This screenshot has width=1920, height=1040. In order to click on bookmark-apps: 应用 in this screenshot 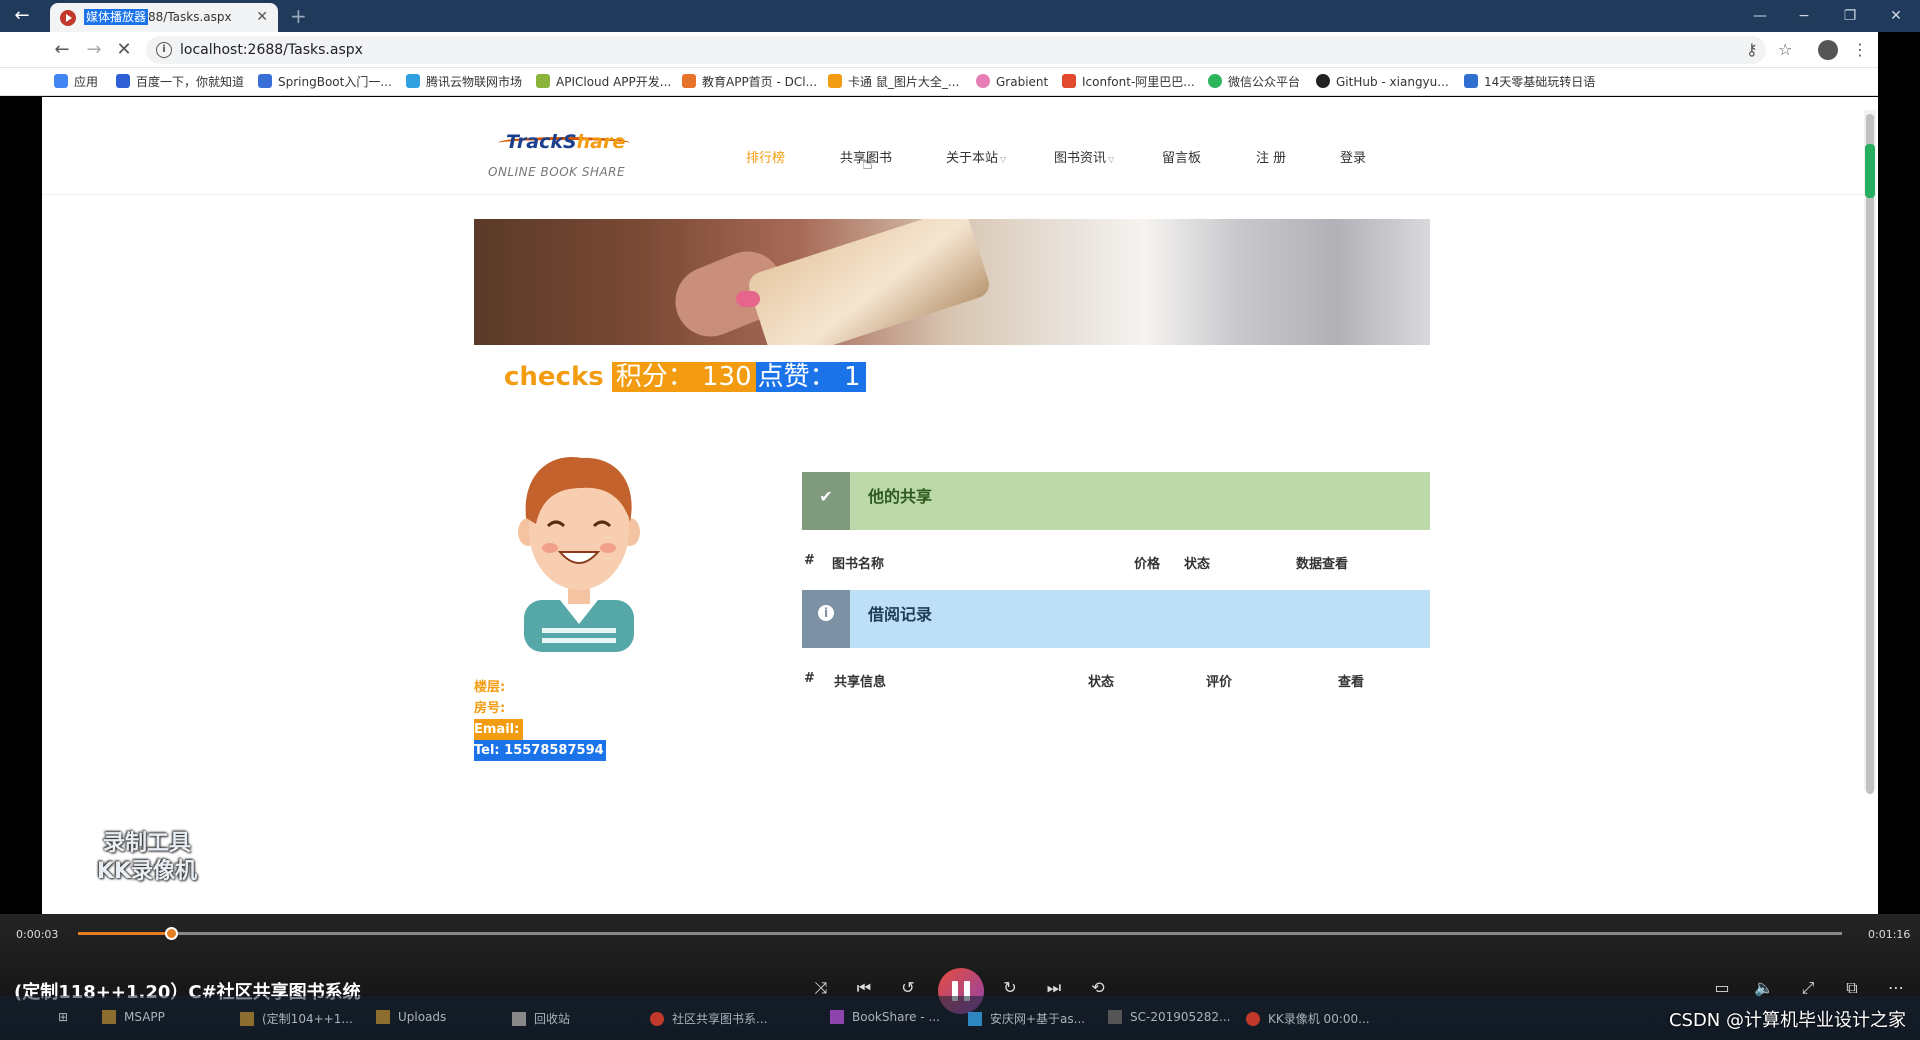, I will do `click(76, 82)`.